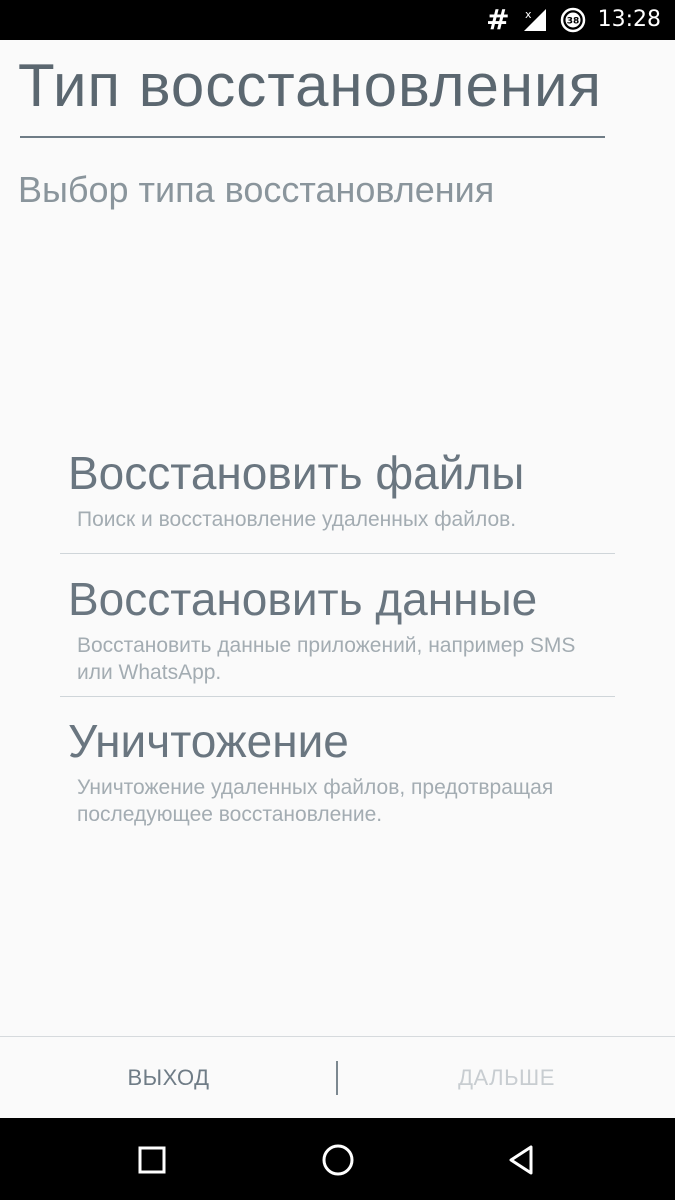 The width and height of the screenshot is (675, 1200). What do you see at coordinates (498, 19) in the screenshot?
I see `hash-icon: #` at bounding box center [498, 19].